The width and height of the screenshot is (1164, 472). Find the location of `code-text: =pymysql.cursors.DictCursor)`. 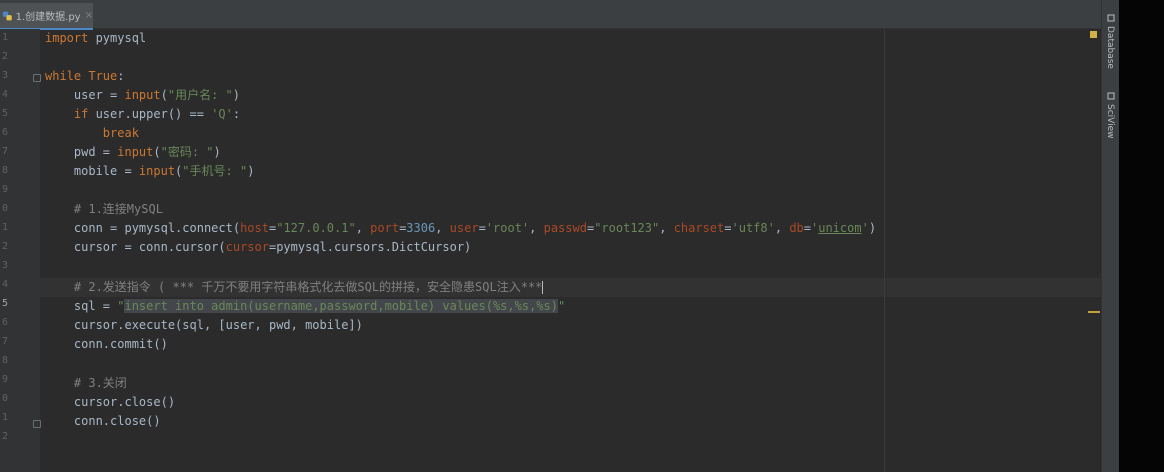

code-text: =pymysql.cursors.DictCursor) is located at coordinates (370, 247).